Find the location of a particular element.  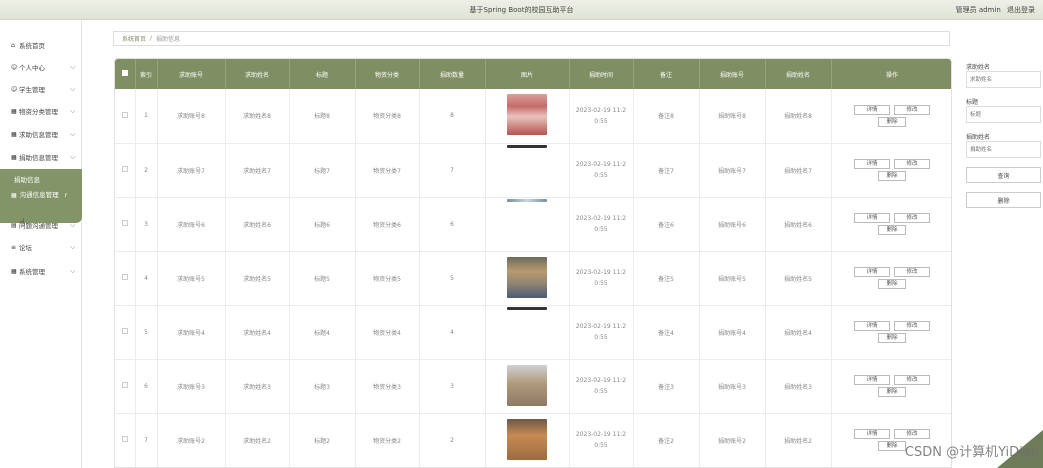

breadcrumb-home: 系统首页 is located at coordinates (134, 38).